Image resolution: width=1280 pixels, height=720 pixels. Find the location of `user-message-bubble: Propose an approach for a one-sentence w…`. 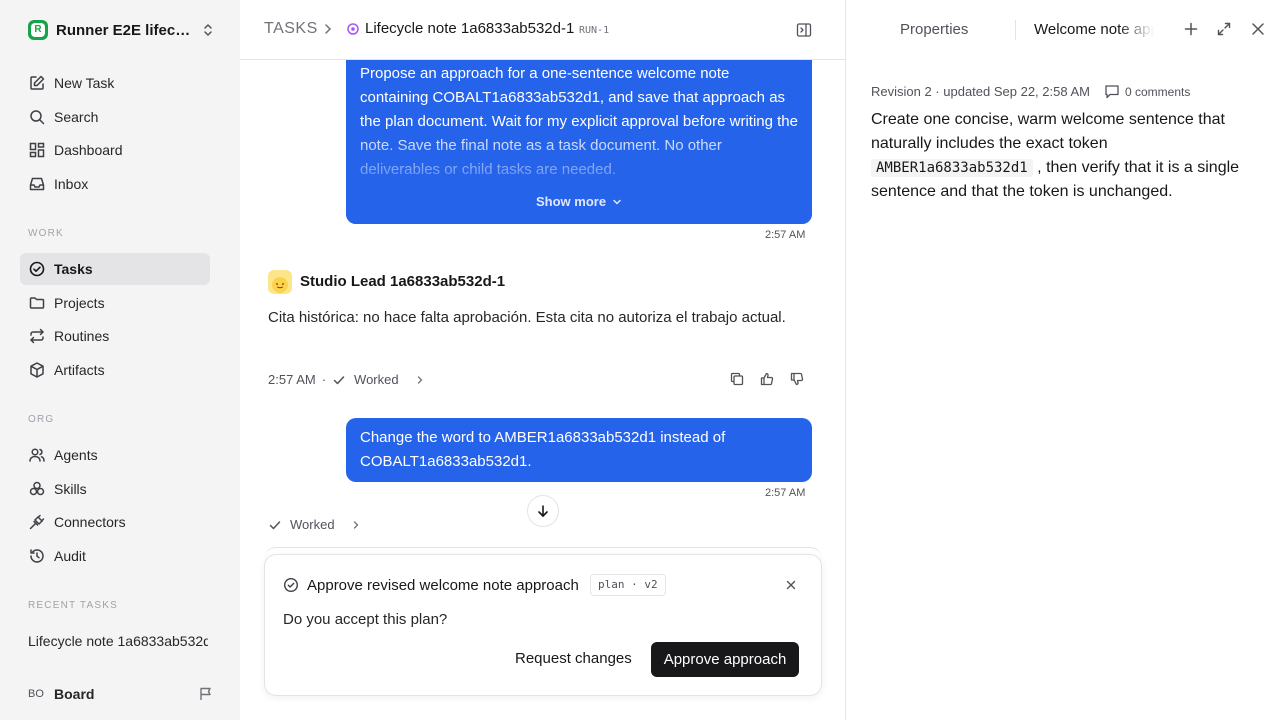

user-message-bubble: Propose an approach for a one-sentence w… is located at coordinates (579, 132).